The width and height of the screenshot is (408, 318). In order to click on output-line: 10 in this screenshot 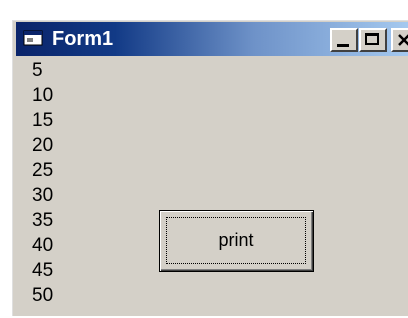, I will do `click(43, 95)`.